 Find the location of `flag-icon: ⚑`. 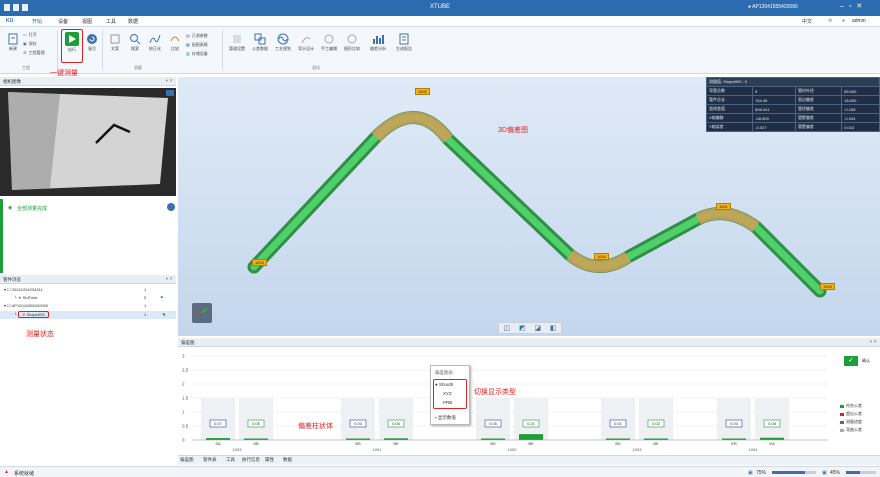

flag-icon: ⚑ is located at coordinates (162, 297).